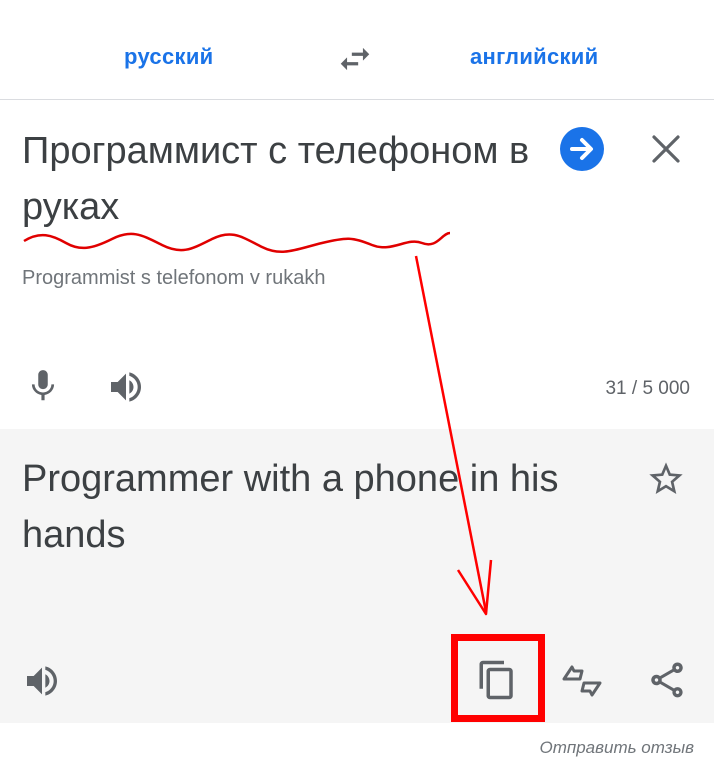  I want to click on save-translation-button, so click(666, 479).